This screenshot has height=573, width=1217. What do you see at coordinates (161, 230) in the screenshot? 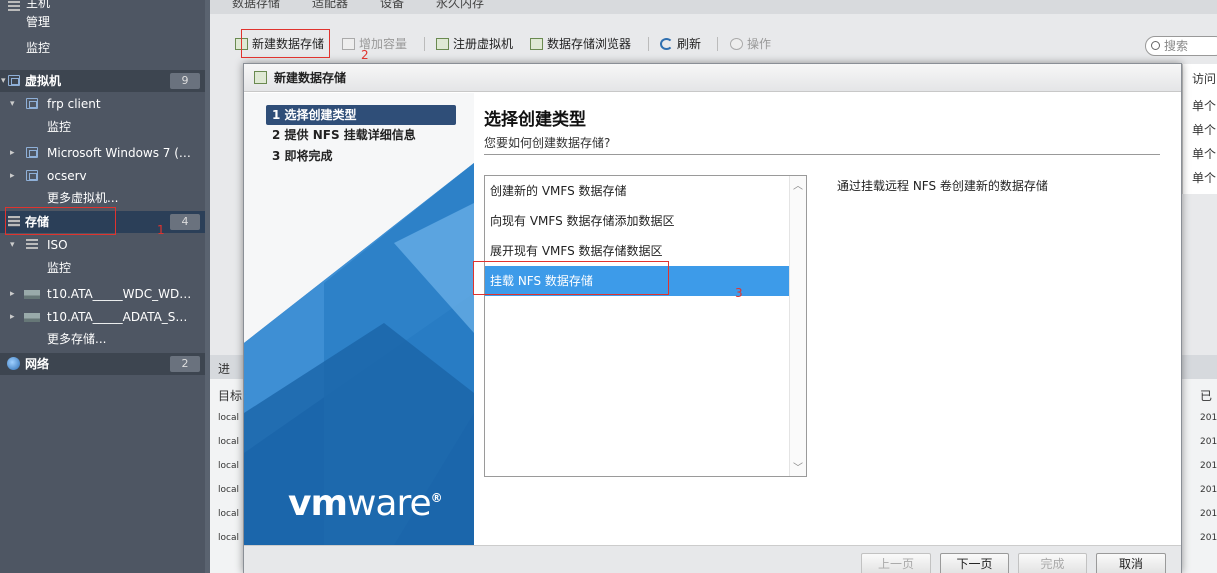
I see `annotation-number-1: 1` at bounding box center [161, 230].